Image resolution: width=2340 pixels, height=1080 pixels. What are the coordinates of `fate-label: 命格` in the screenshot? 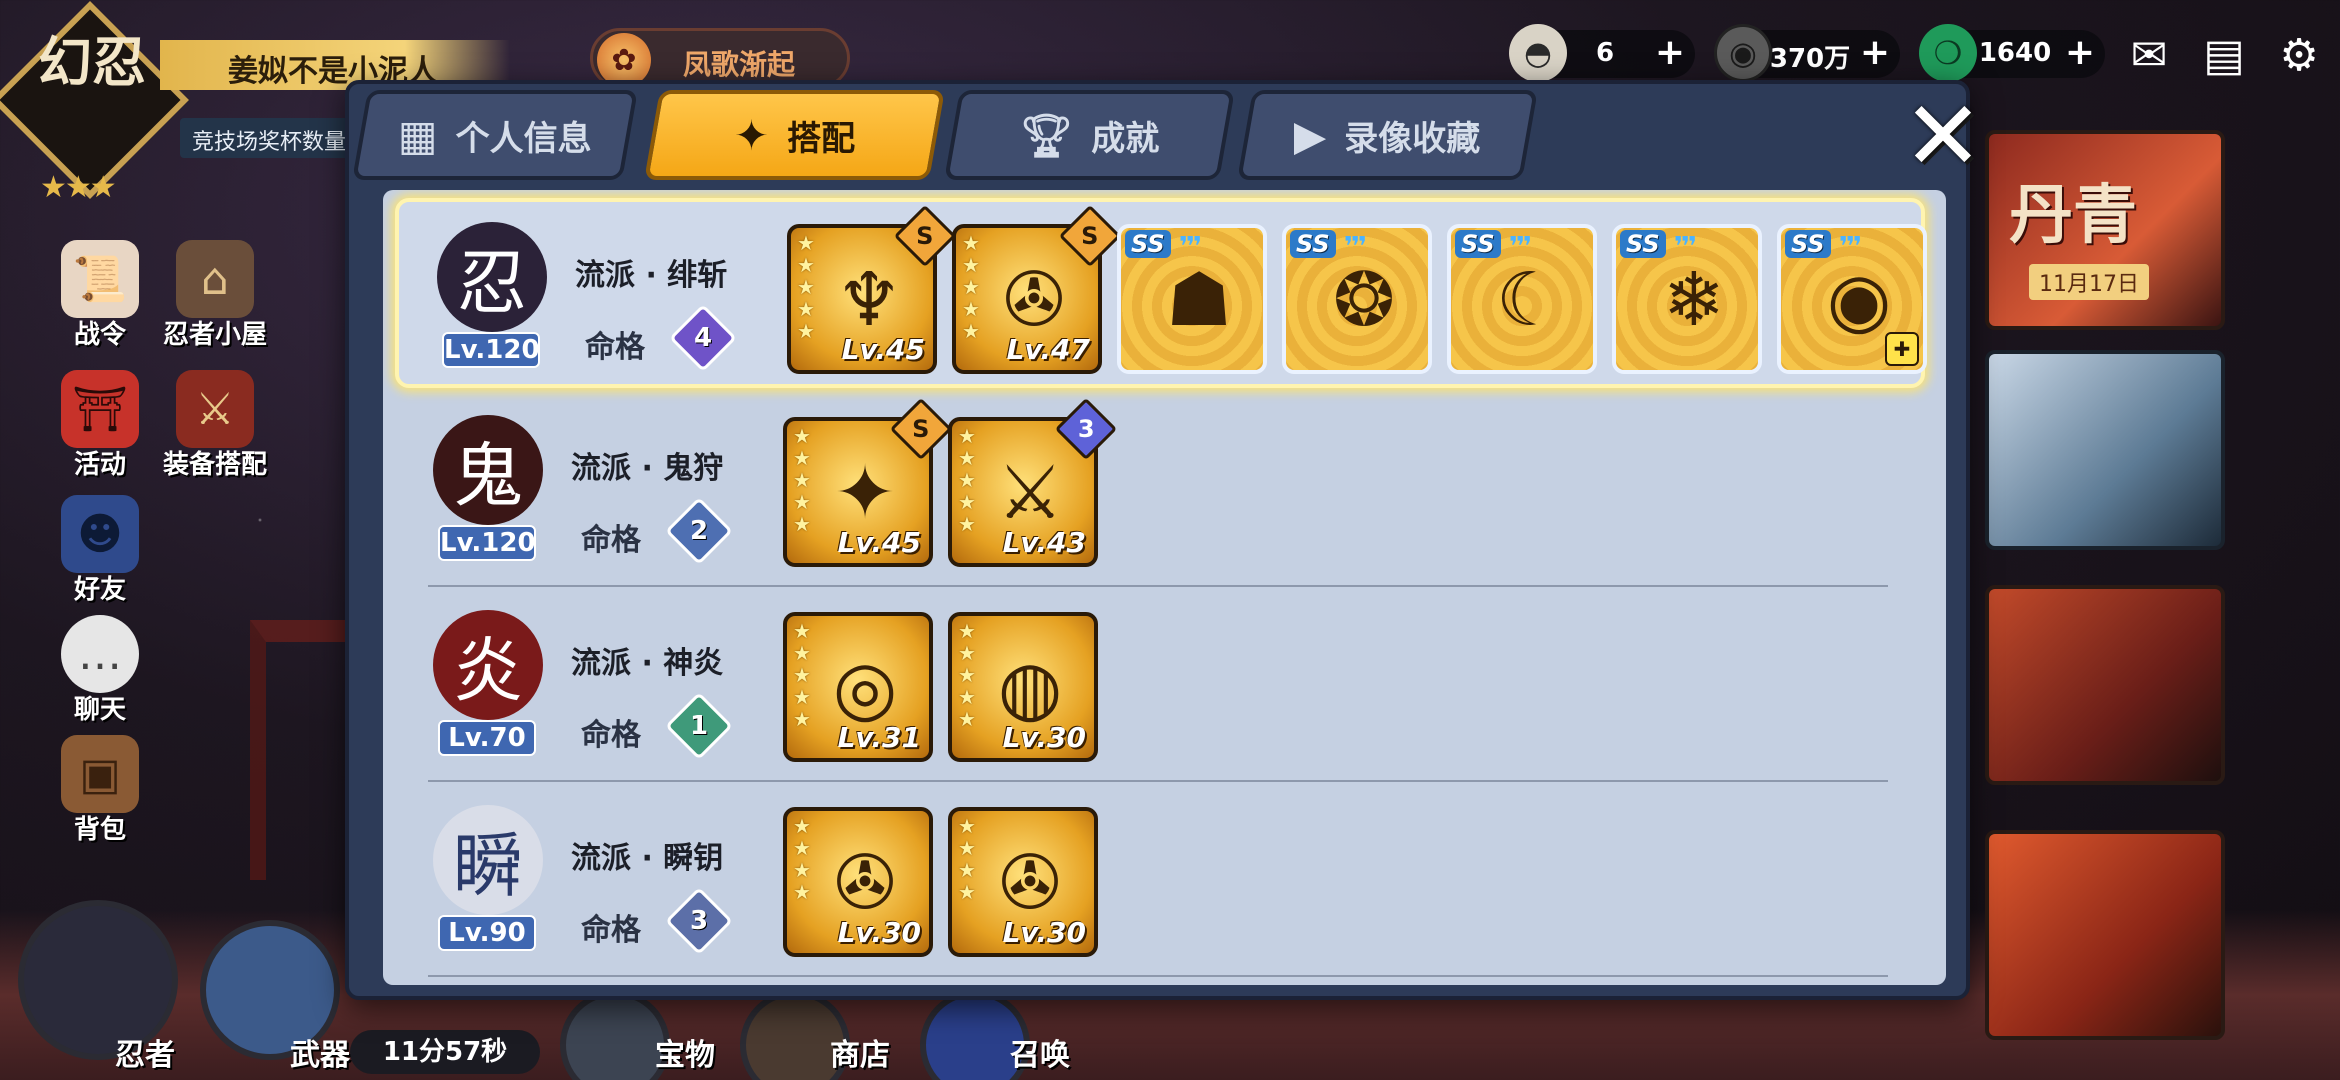 It's located at (611, 735).